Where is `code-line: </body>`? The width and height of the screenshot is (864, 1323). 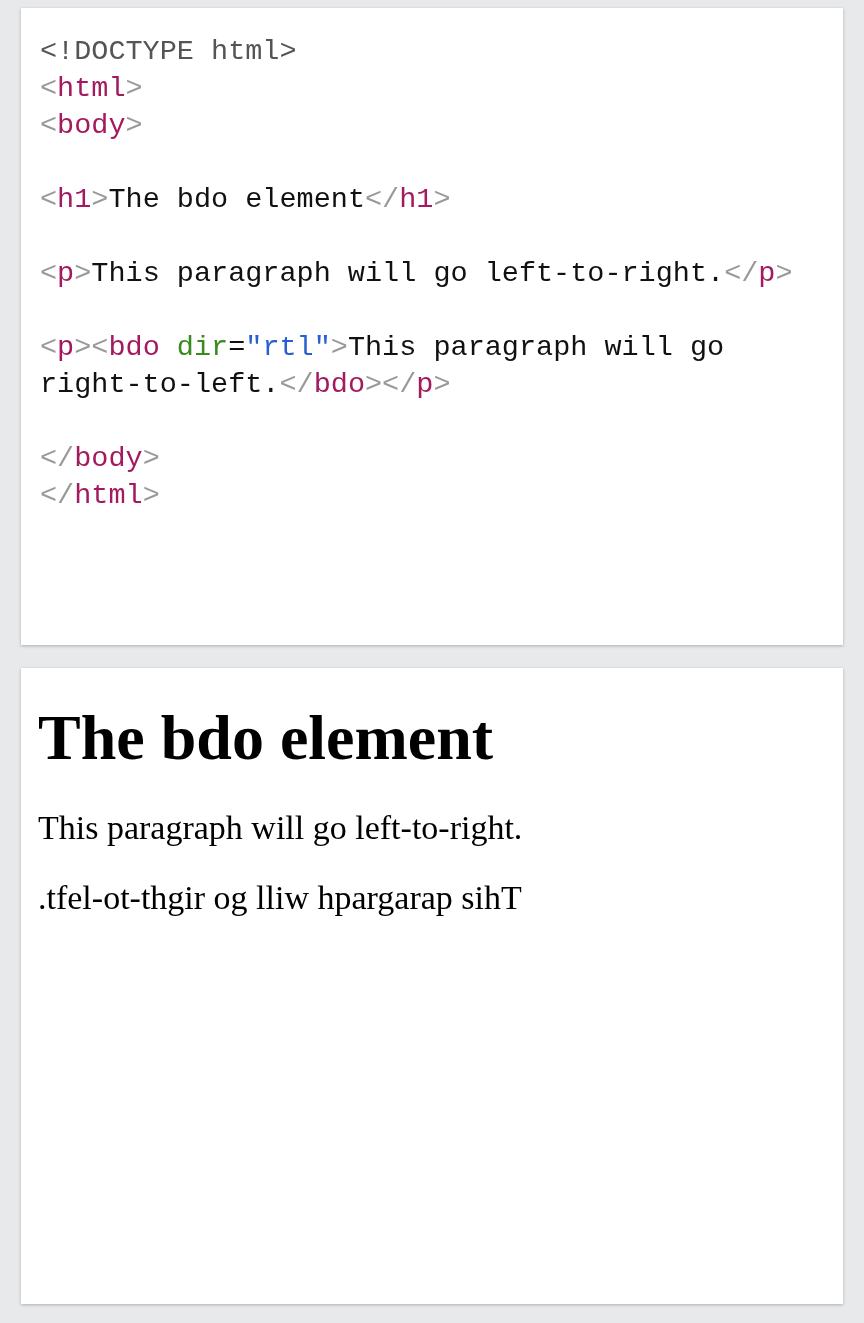
code-line: </body> is located at coordinates (100, 459).